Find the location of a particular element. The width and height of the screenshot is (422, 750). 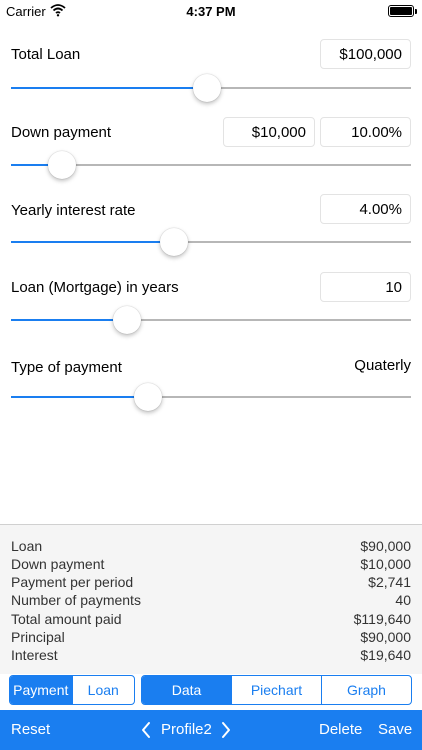

down-payment-label: Down payment is located at coordinates (61, 132).